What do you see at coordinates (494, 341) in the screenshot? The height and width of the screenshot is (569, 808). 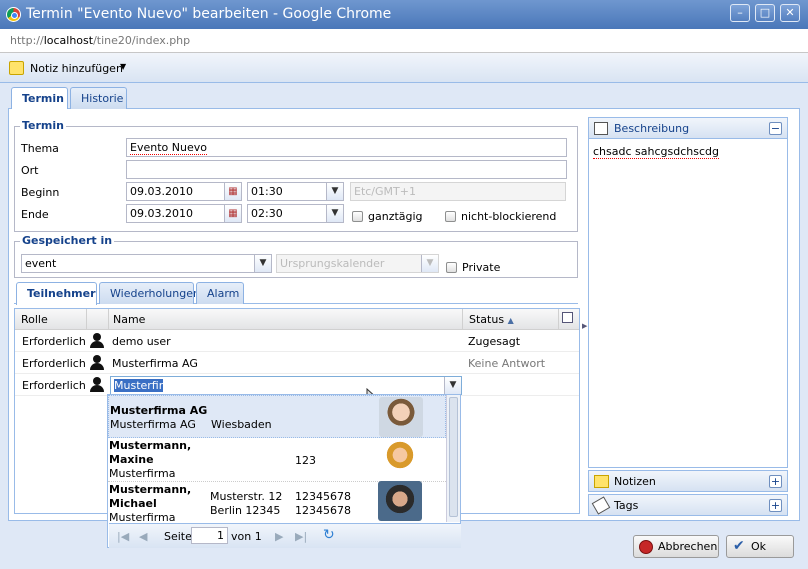 I see `row-status: Zugesagt` at bounding box center [494, 341].